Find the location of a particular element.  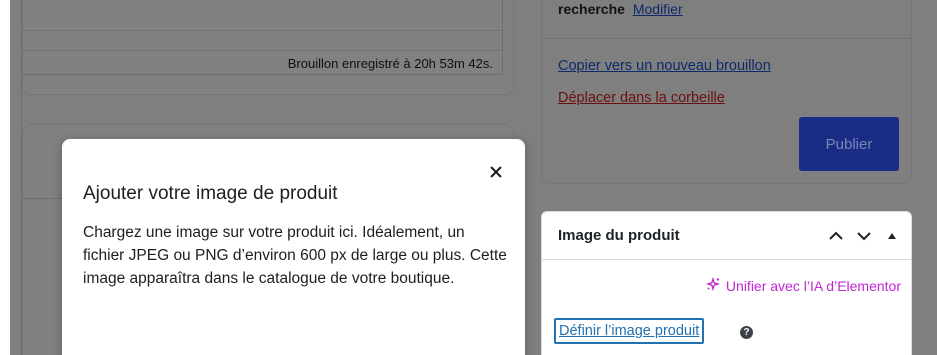

admin-sidebar-edge is located at coordinates (5, 177).